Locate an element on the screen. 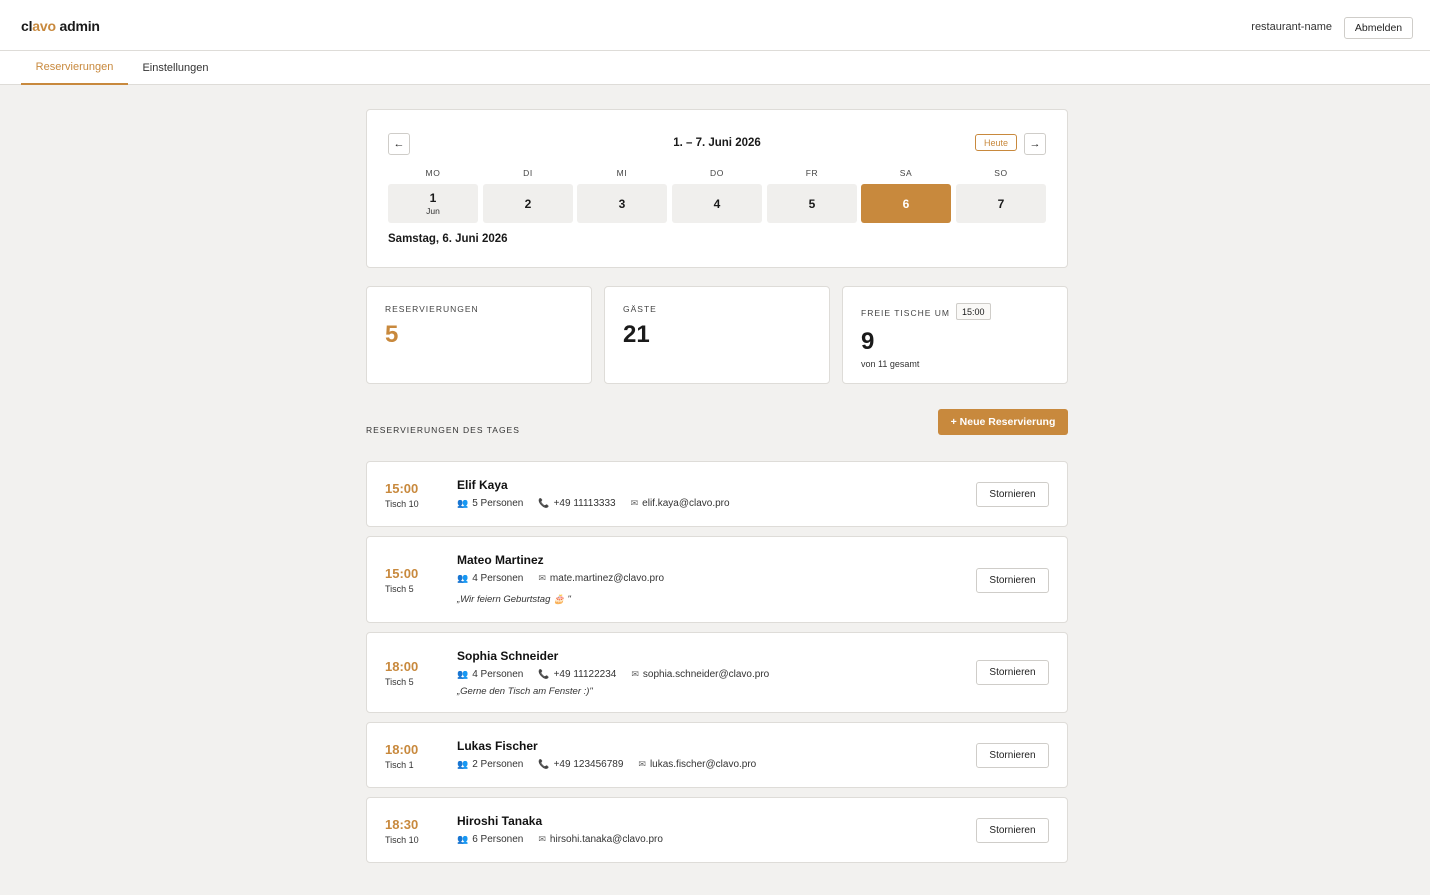 Image resolution: width=1430 pixels, height=895 pixels. day-number: 6 is located at coordinates (906, 203).